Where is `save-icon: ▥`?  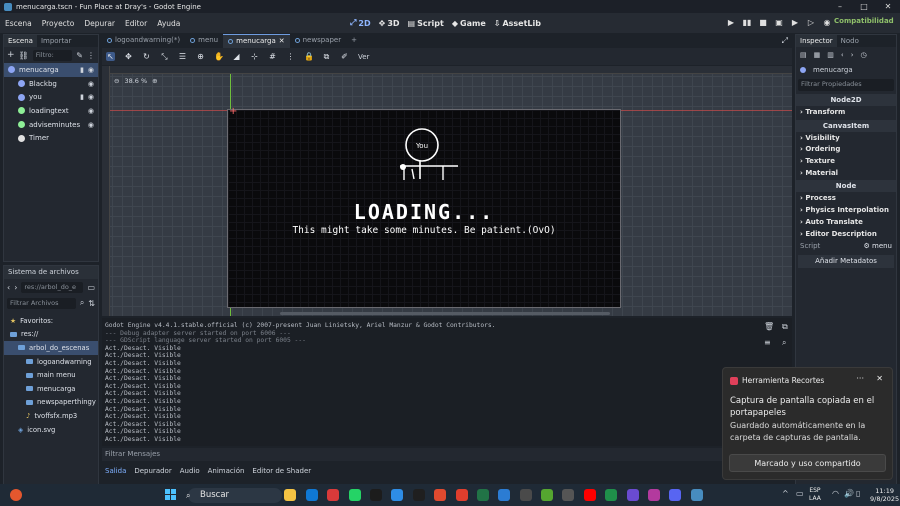 save-icon: ▥ is located at coordinates (830, 55).